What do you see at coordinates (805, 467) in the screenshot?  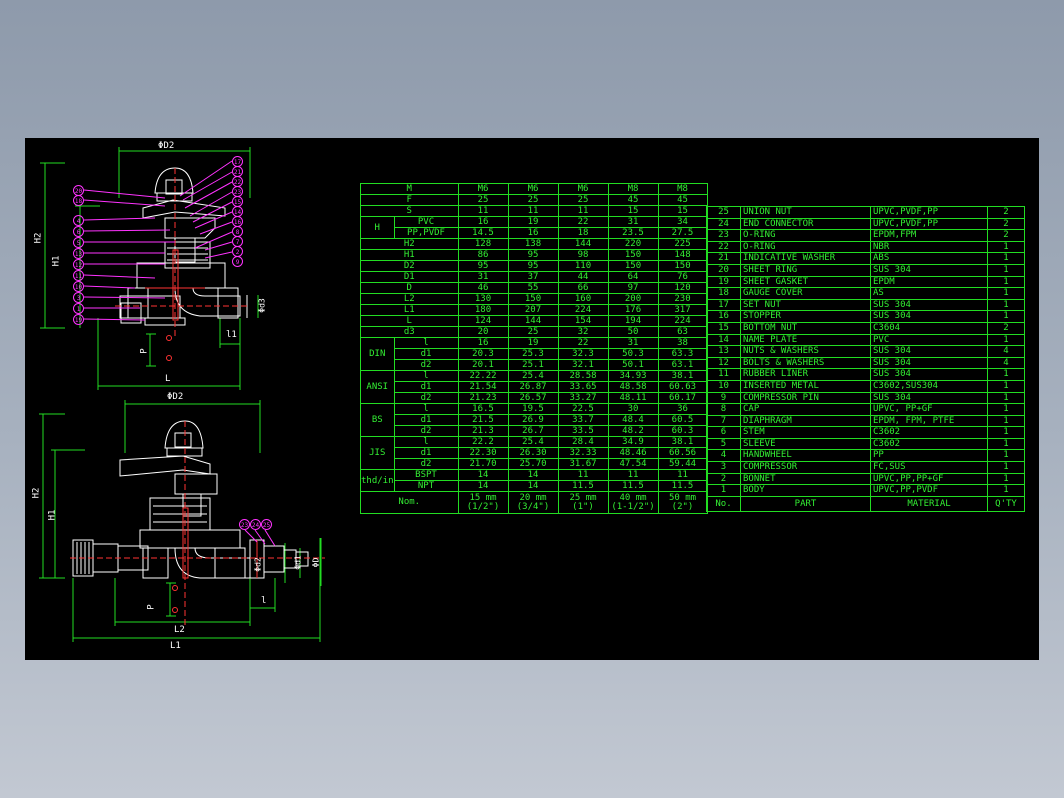 I see `parts-part: COMPRESSOR` at bounding box center [805, 467].